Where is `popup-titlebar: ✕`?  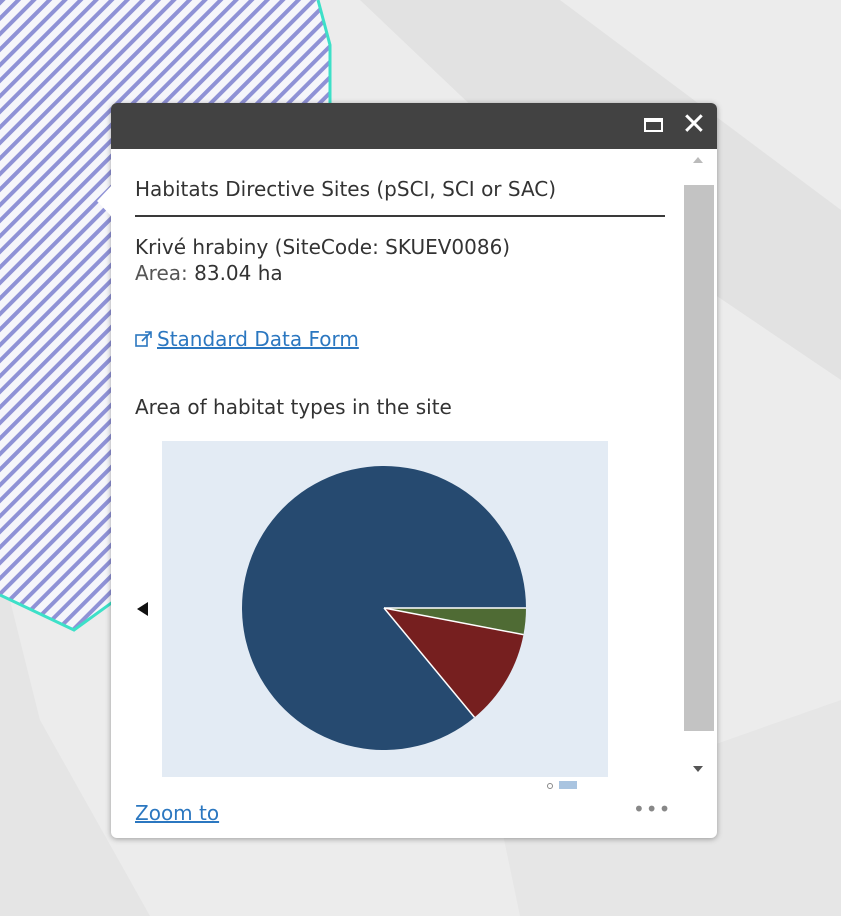
popup-titlebar: ✕ is located at coordinates (414, 126).